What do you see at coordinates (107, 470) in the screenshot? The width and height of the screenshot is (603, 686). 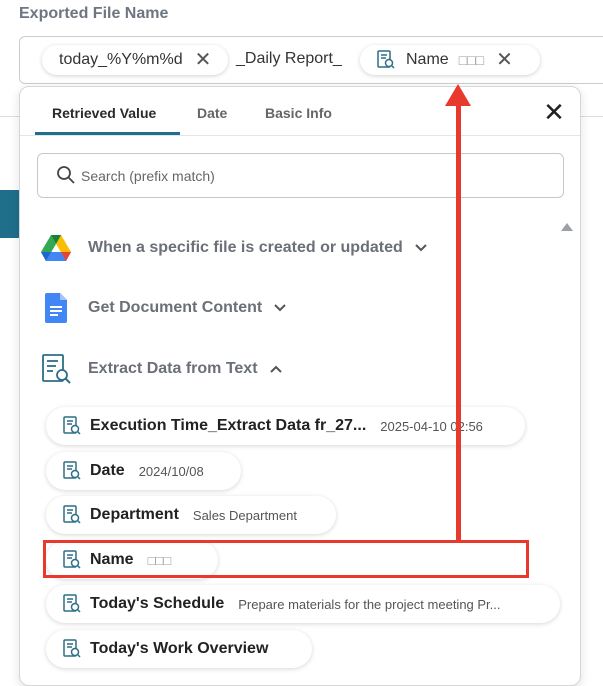 I see `item-name: Date` at bounding box center [107, 470].